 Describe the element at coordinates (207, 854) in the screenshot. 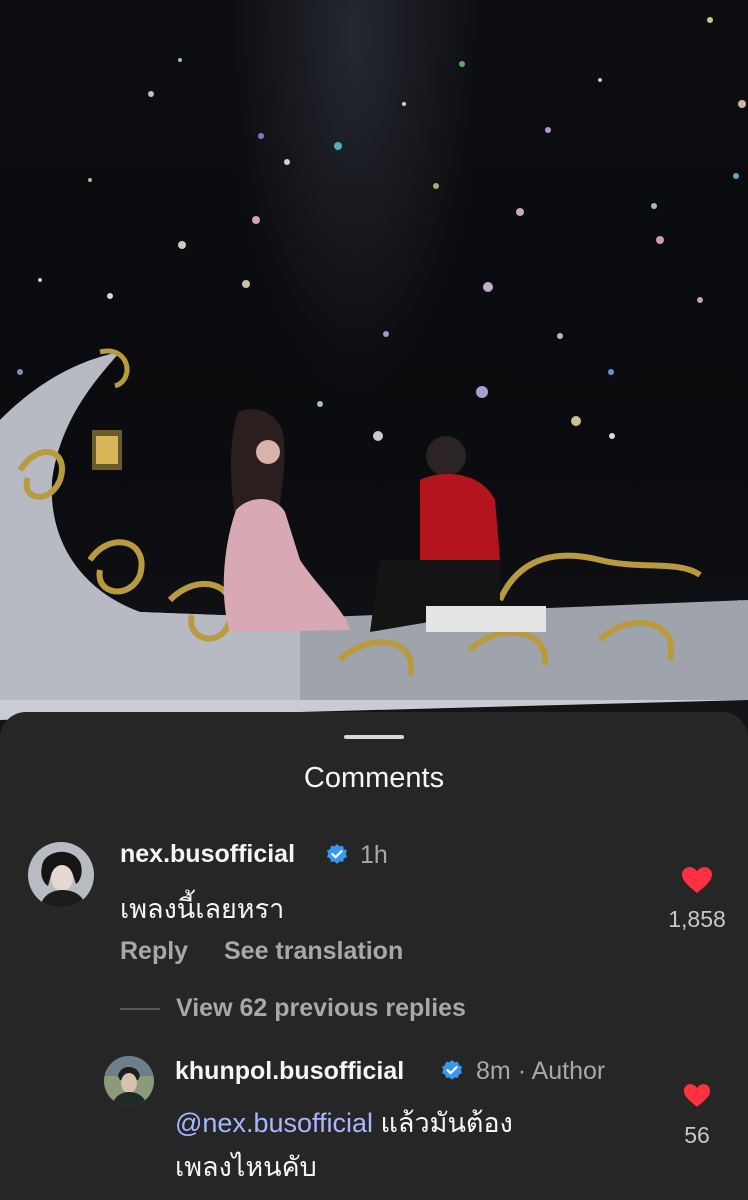

I see `comment-username: nex.busofficial` at that location.